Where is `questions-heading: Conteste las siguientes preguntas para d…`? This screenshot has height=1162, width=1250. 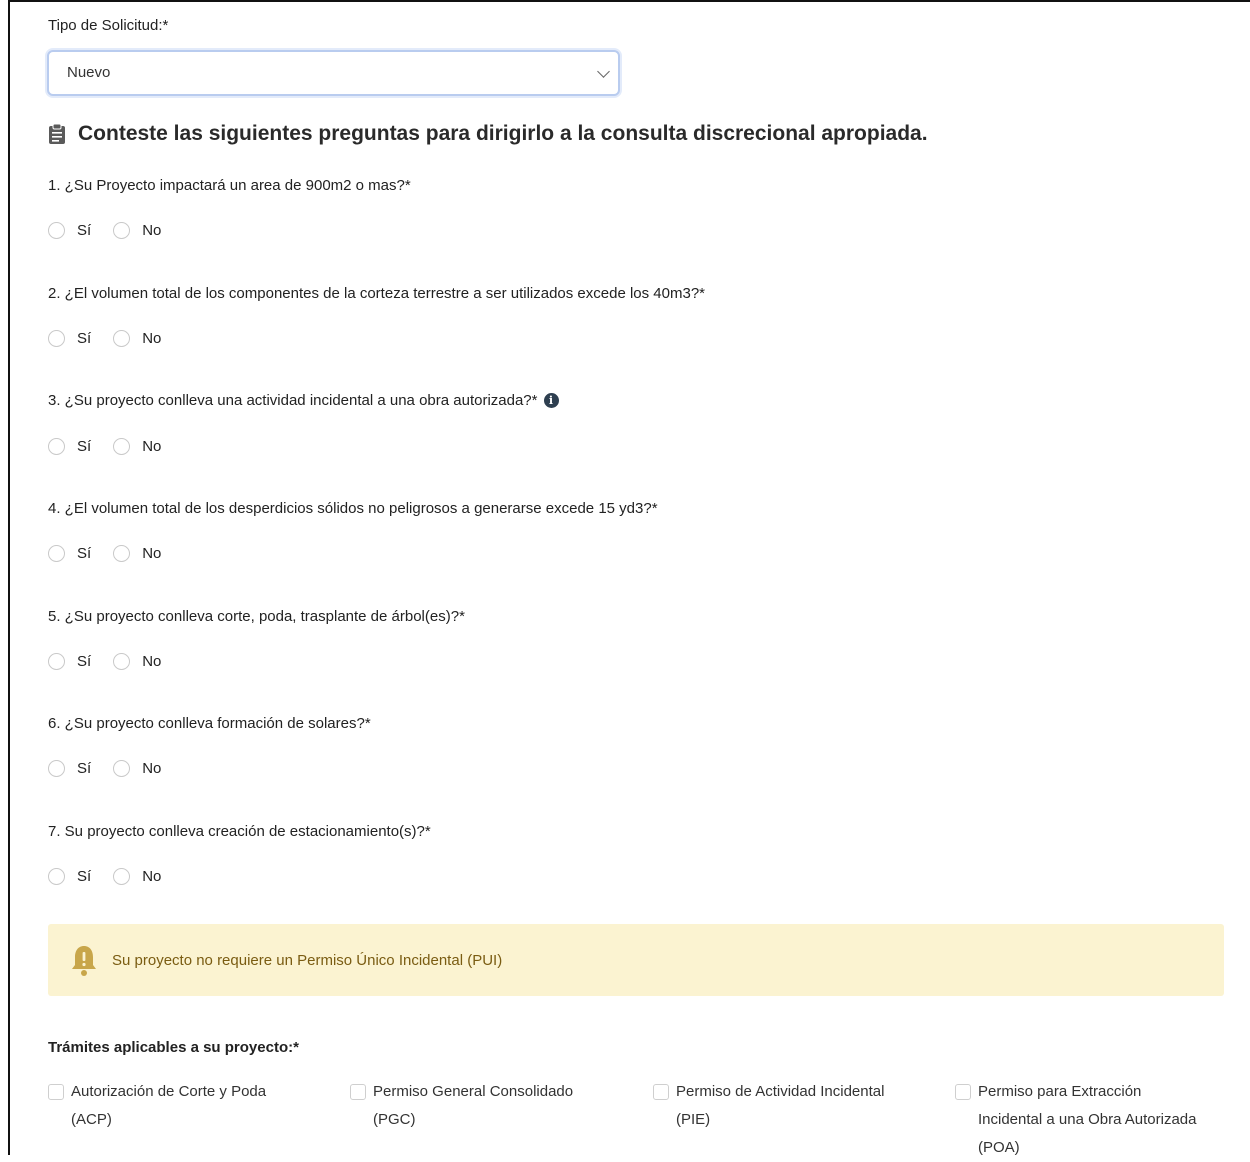
questions-heading: Conteste las siguientes preguntas para d… is located at coordinates (488, 134).